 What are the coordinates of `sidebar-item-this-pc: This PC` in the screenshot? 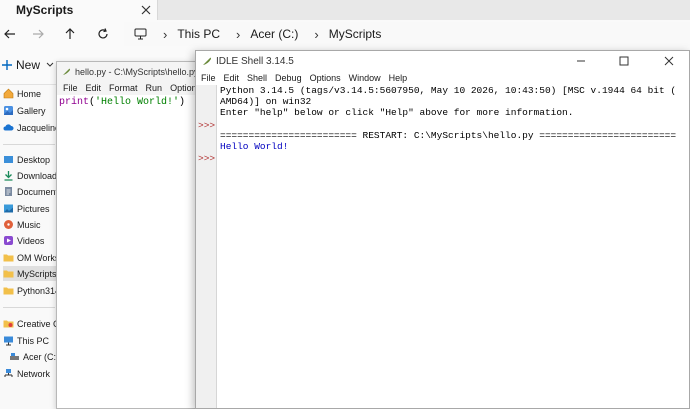 It's located at (30, 340).